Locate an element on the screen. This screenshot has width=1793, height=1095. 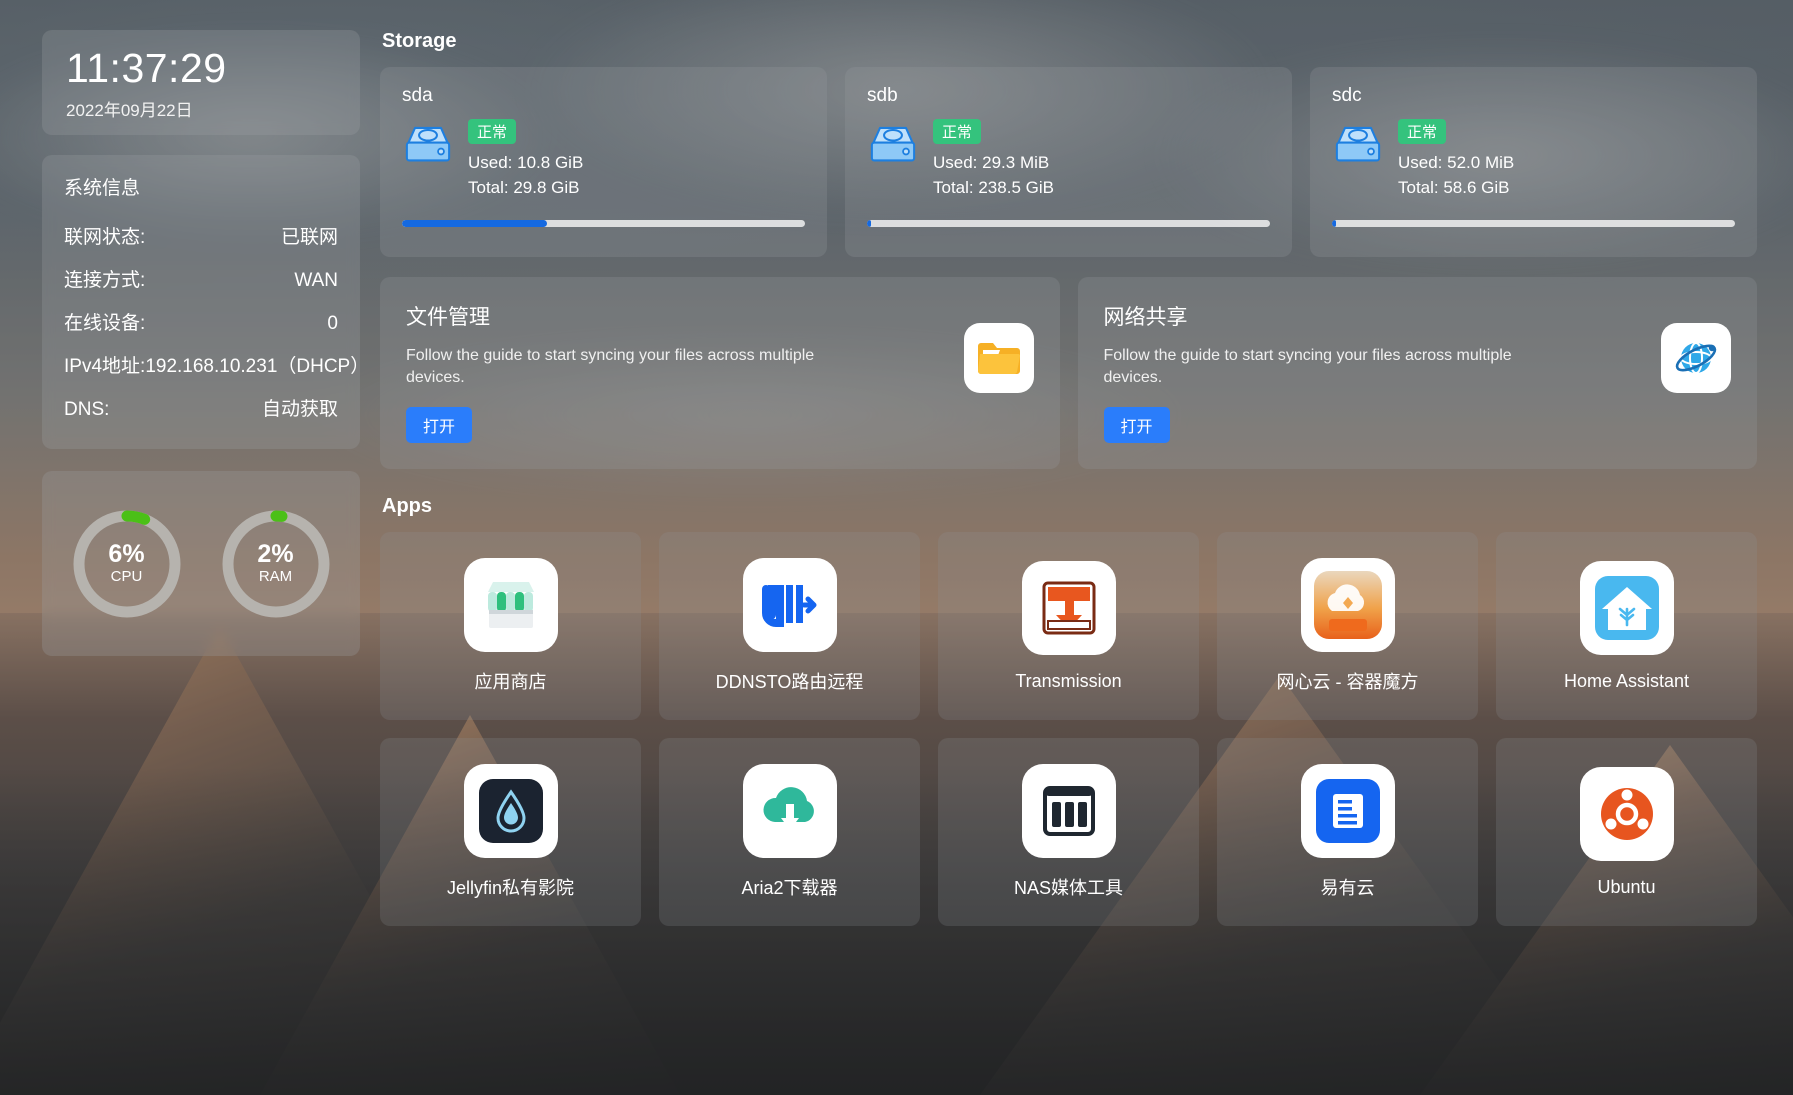
disk-total: Total: 29.8 GiB is located at coordinates (524, 187).